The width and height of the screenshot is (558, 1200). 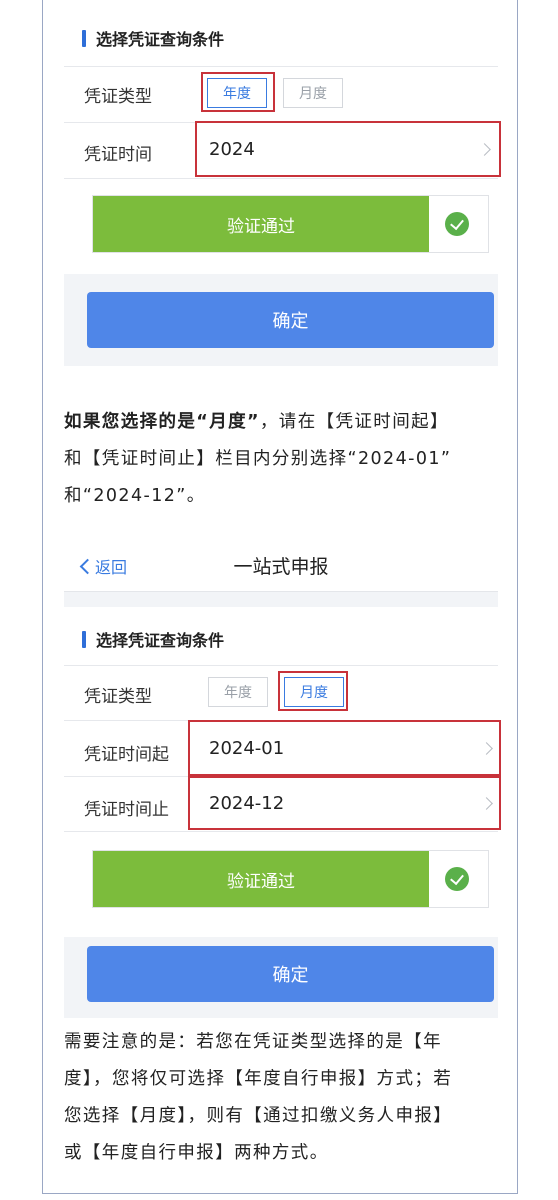 I want to click on instruction-line-2: 和【凭证时间止】栏目内分别选择“2024-01”, so click(x=258, y=459).